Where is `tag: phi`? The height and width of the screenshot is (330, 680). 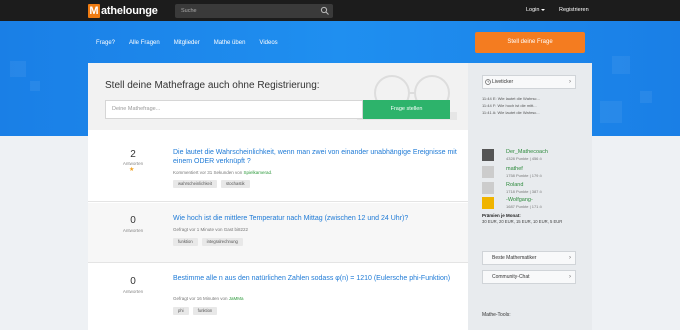 tag: phi is located at coordinates (181, 311).